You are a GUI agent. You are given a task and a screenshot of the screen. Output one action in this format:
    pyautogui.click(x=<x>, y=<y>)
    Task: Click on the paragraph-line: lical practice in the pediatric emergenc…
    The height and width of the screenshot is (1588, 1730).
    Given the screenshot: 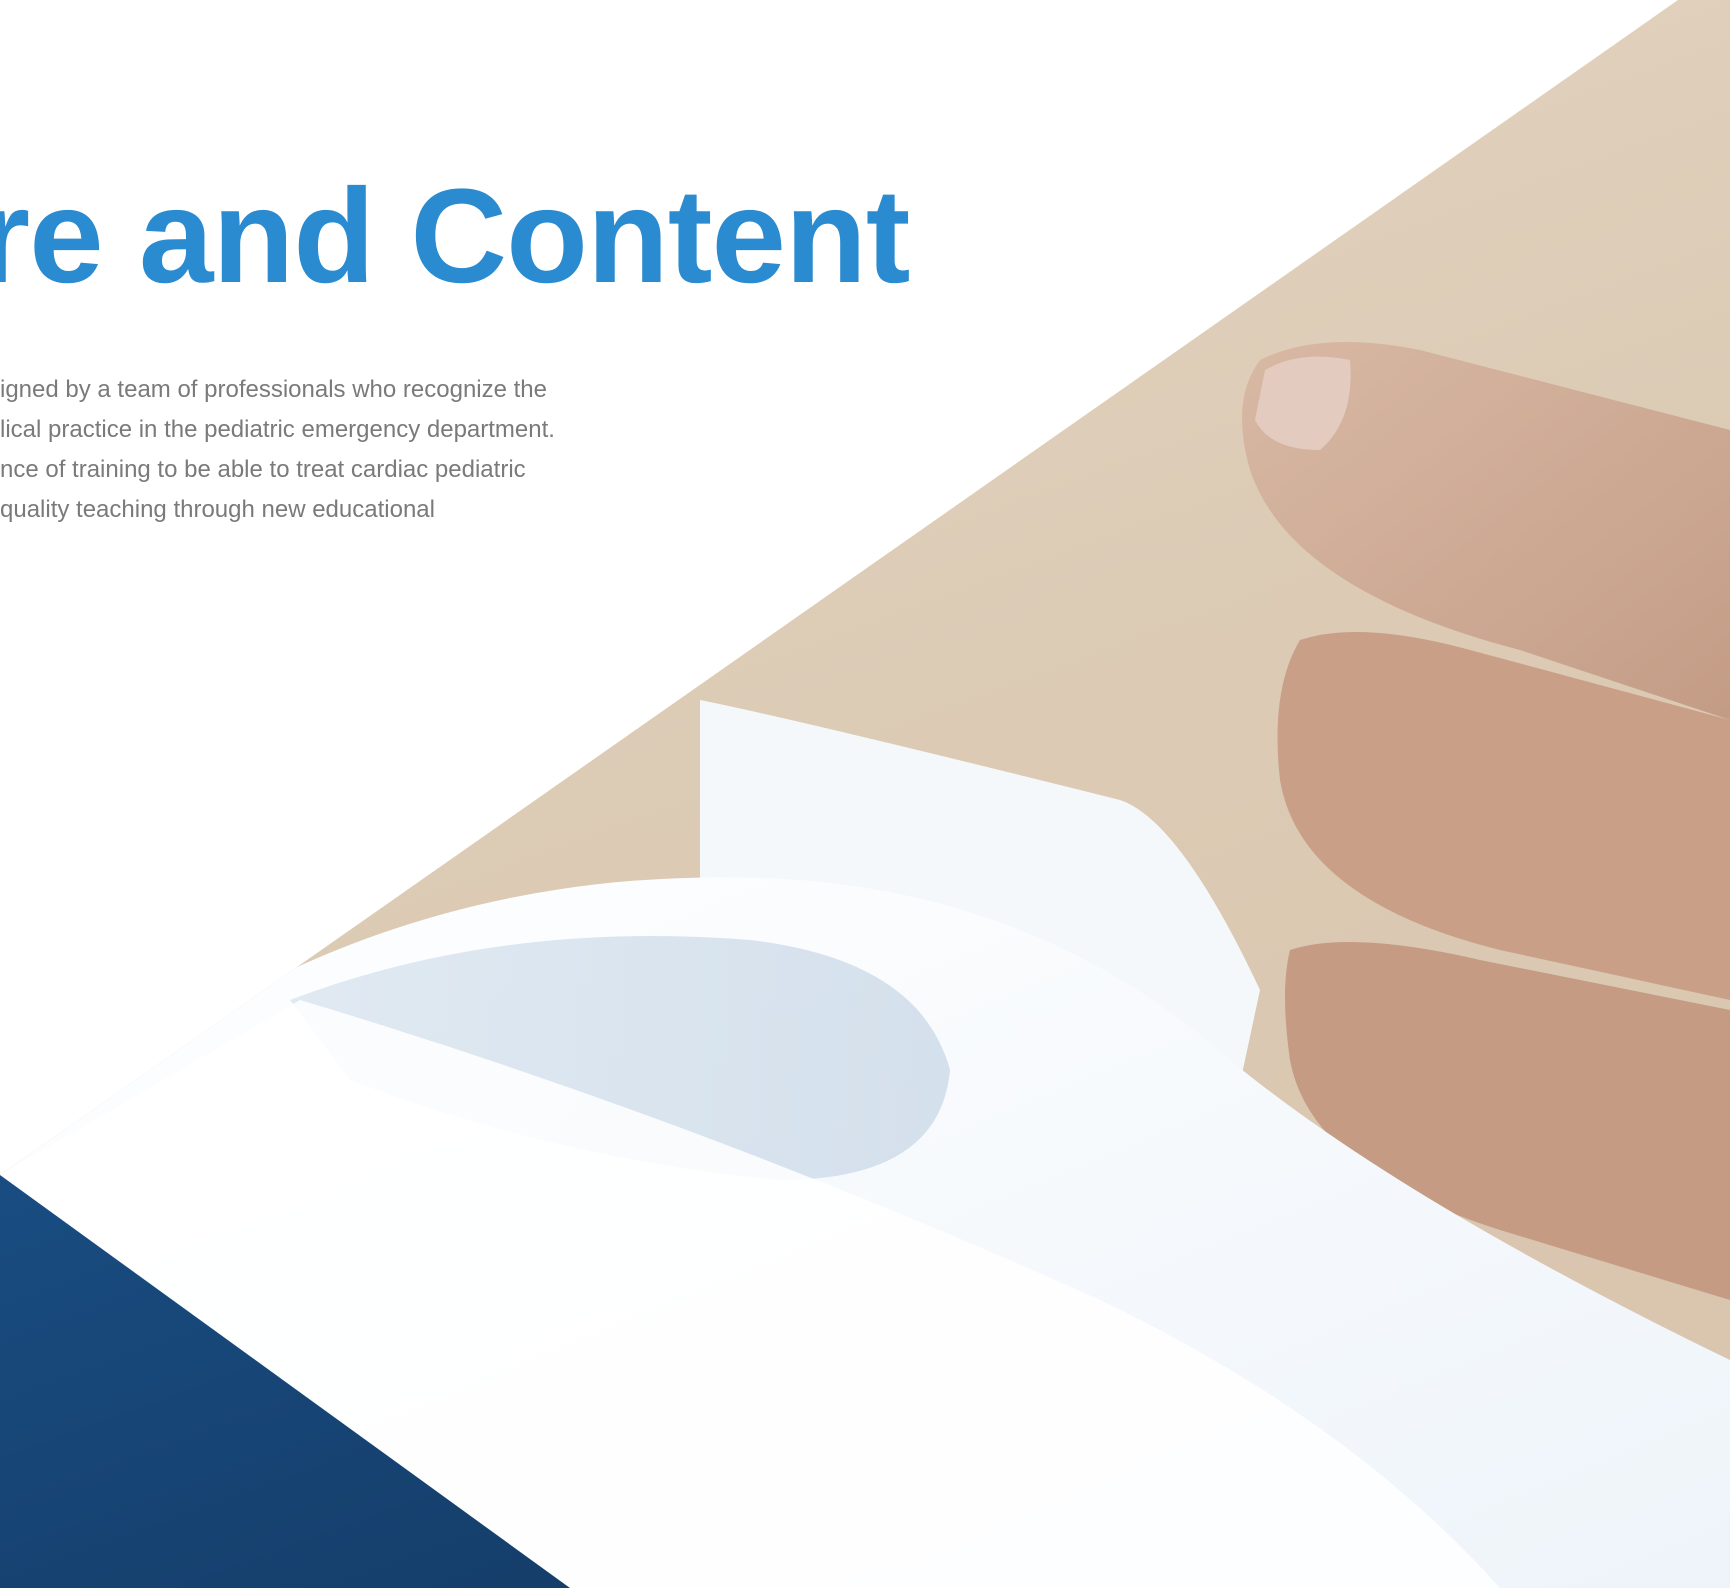 What is the action you would take?
    pyautogui.click(x=277, y=429)
    